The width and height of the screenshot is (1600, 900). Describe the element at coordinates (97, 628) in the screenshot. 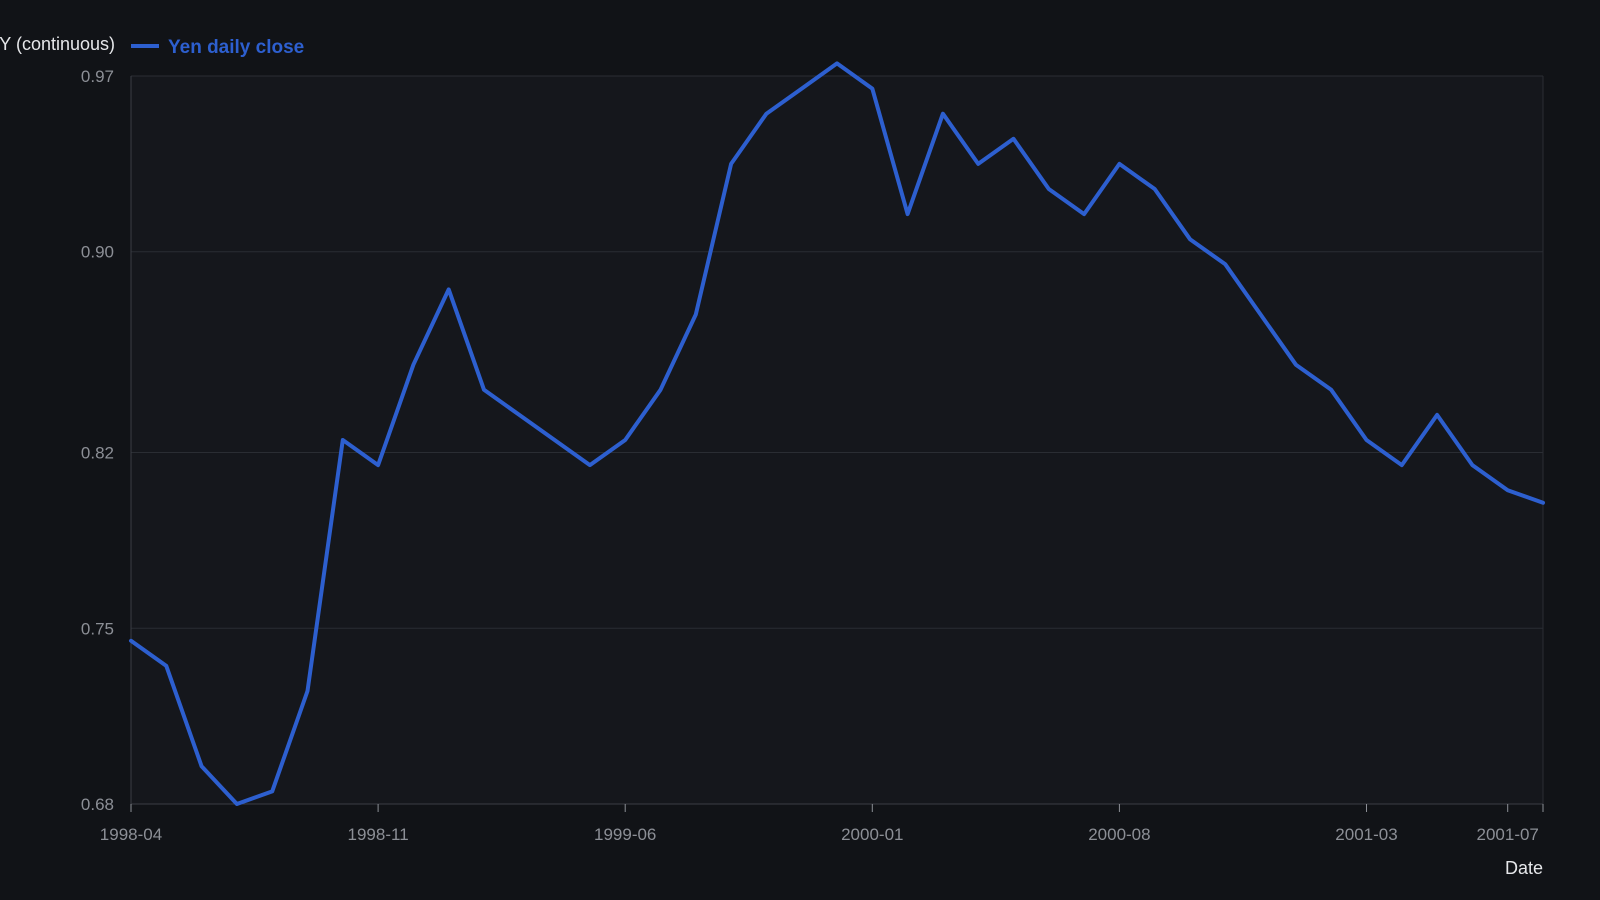

I see `y-tick-label-0.75: 0.75` at that location.